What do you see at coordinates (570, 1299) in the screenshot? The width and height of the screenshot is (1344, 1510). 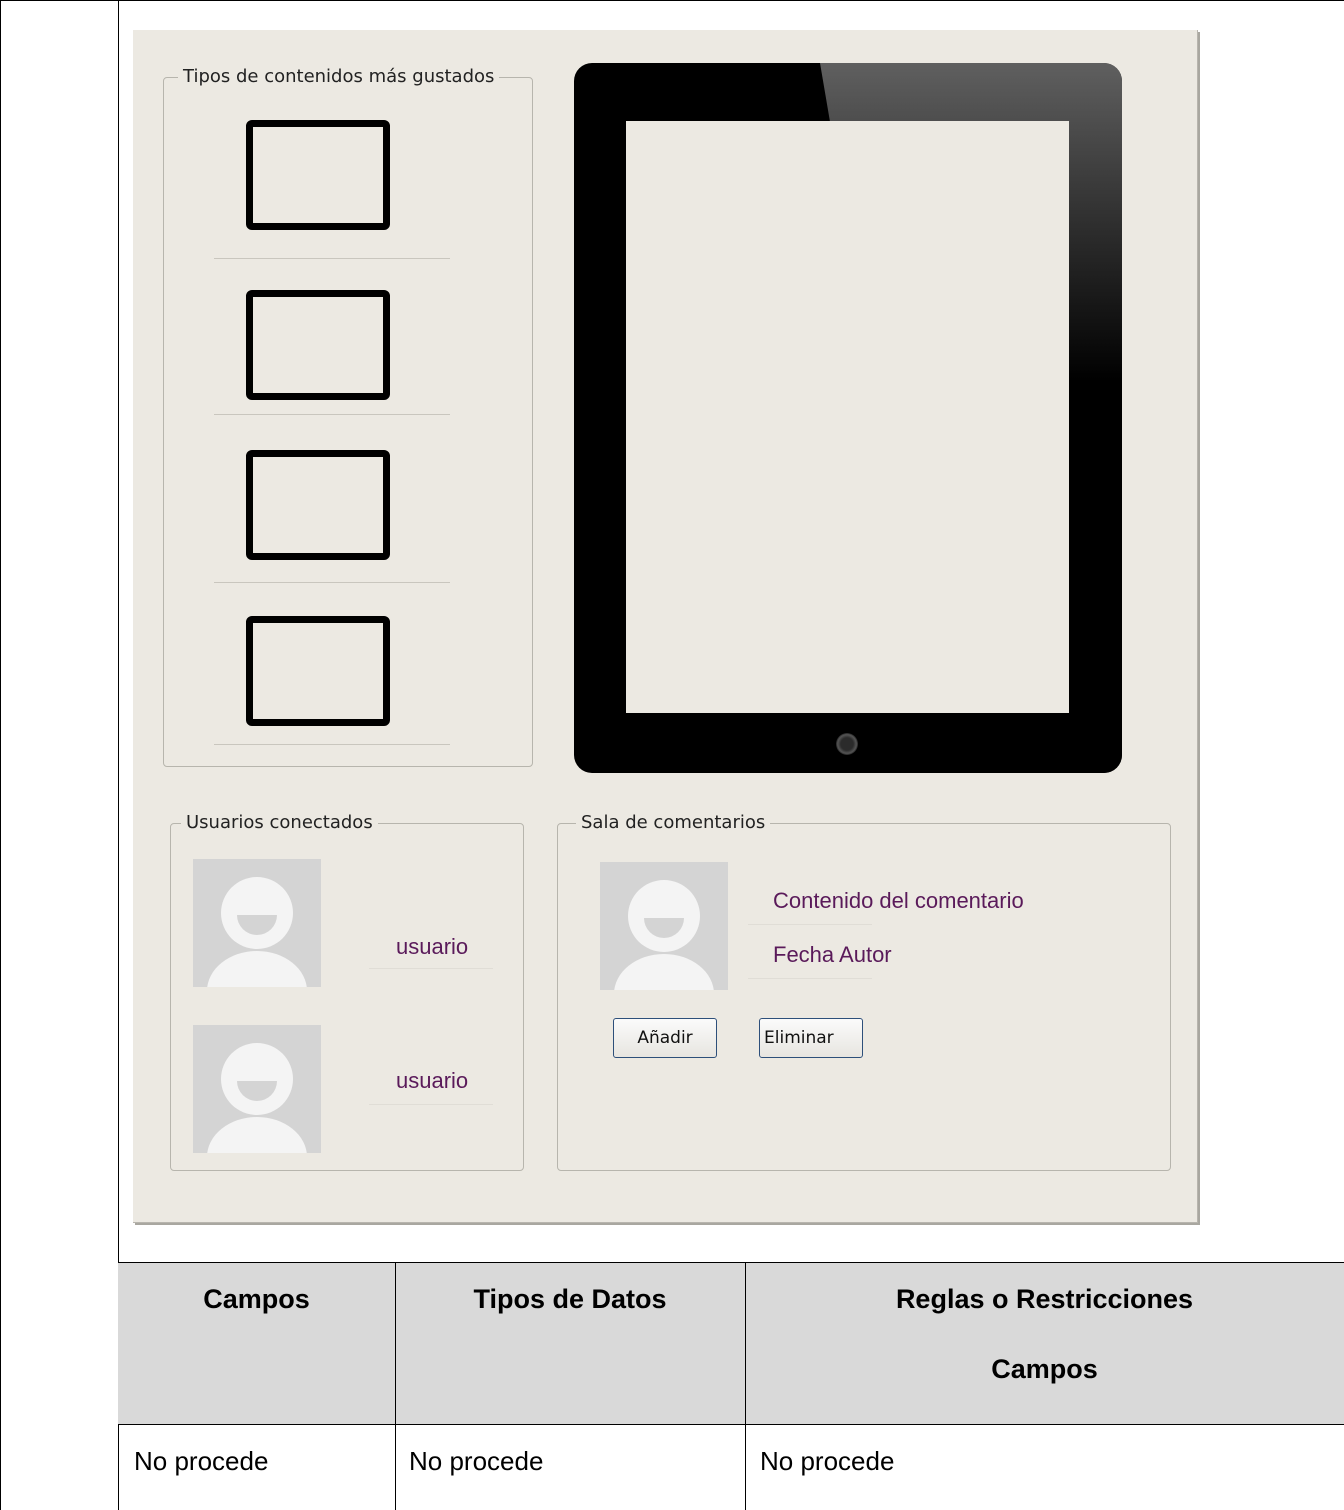 I see `header-tipos-de-datos: Tipos de Datos` at bounding box center [570, 1299].